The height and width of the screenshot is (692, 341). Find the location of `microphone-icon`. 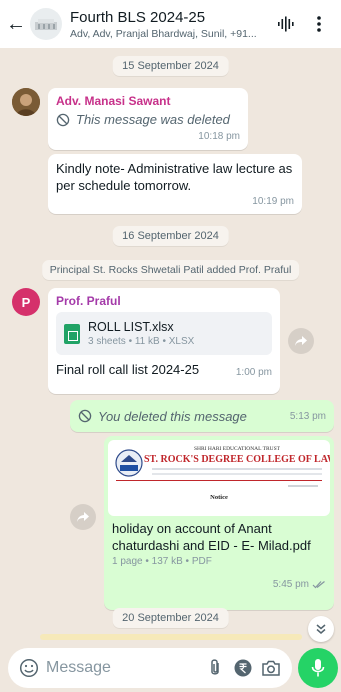

microphone-icon is located at coordinates (318, 668).